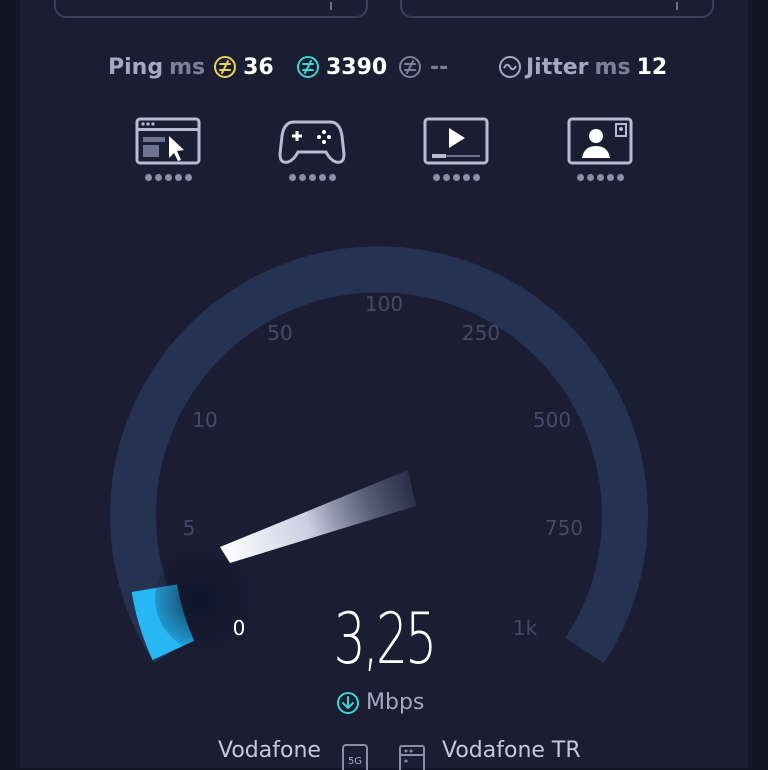 The image size is (768, 770). I want to click on server-name: Vodafone TR, so click(511, 750).